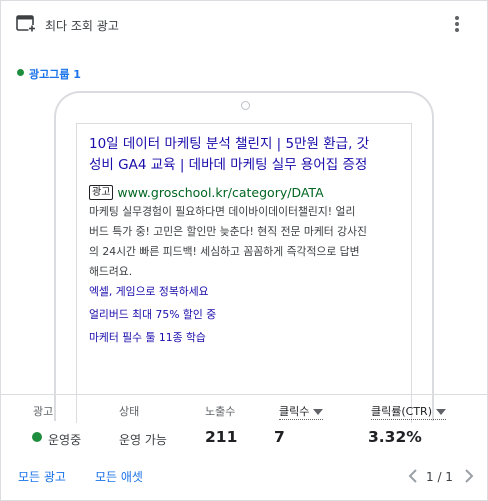  I want to click on more-vert-icon, so click(457, 24).